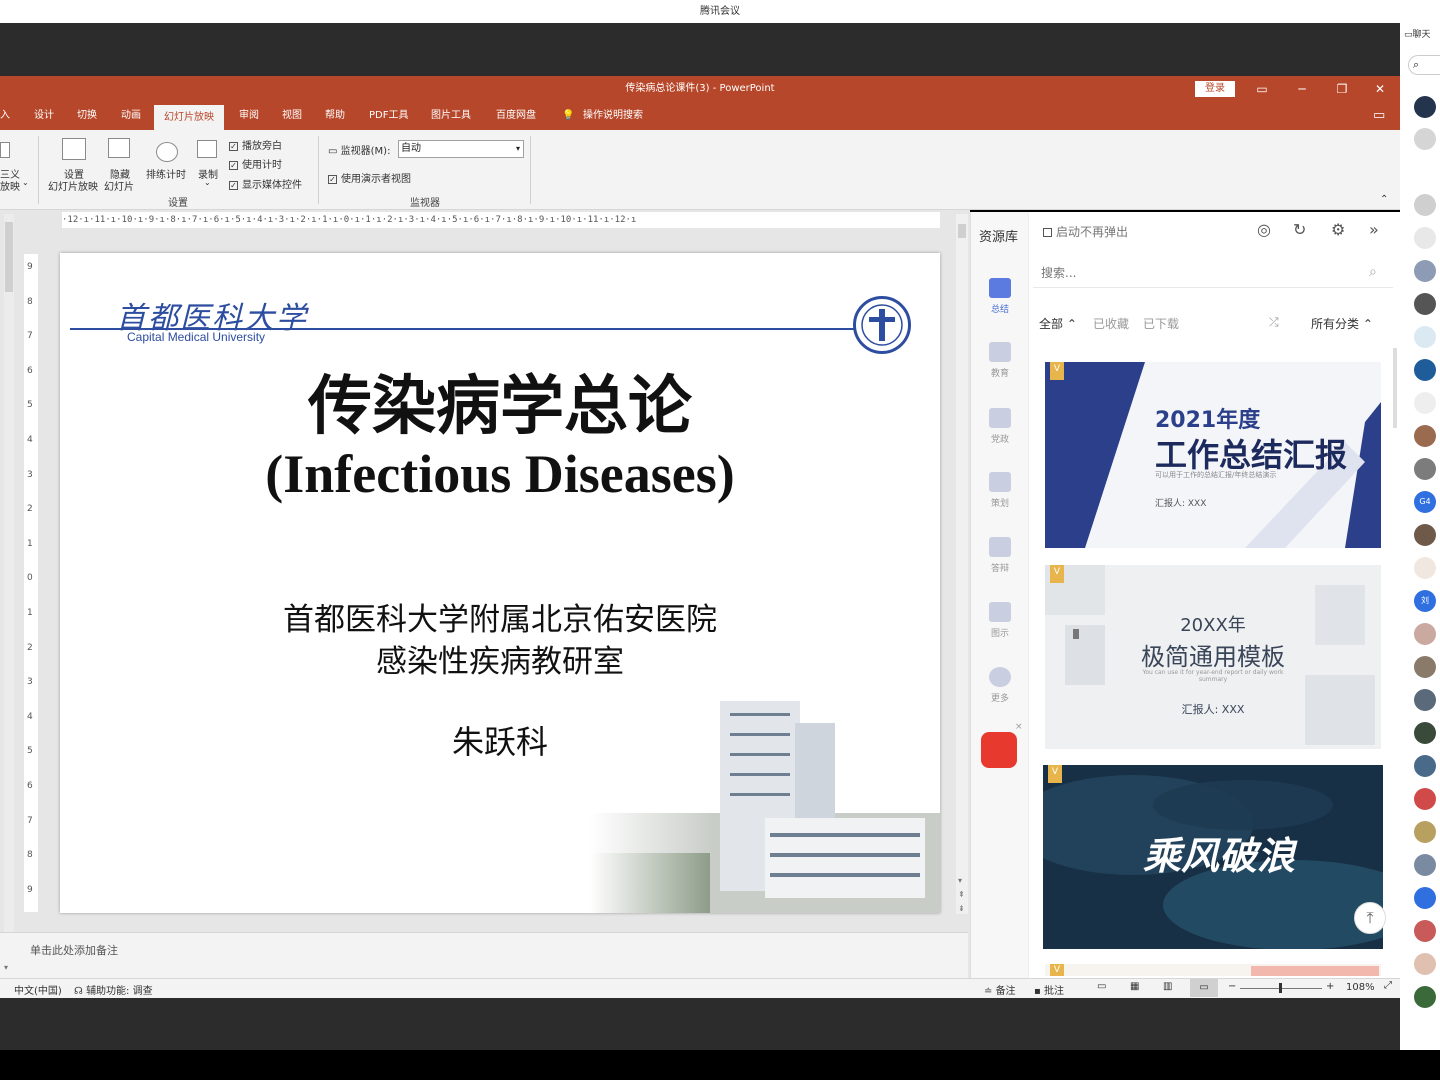 The height and width of the screenshot is (1080, 1440). Describe the element at coordinates (1342, 89) in the screenshot. I see `restore-icon: ❐` at that location.